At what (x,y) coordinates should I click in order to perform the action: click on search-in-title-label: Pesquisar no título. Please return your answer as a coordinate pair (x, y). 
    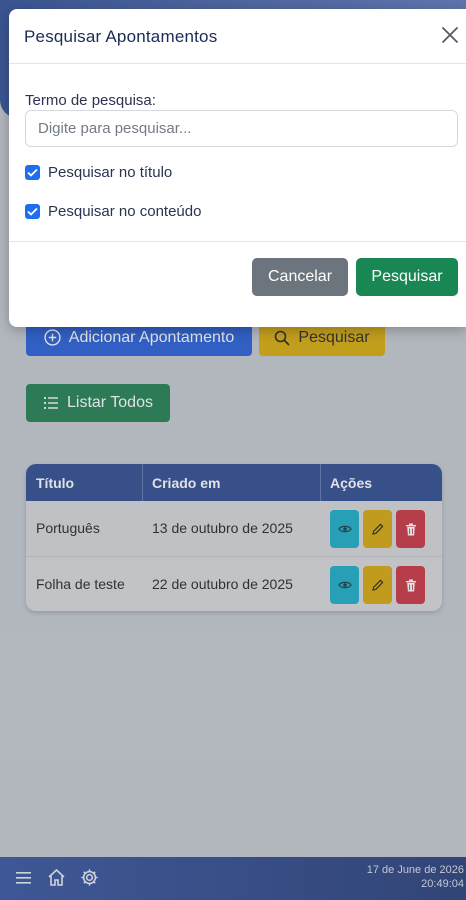
    Looking at the image, I should click on (110, 172).